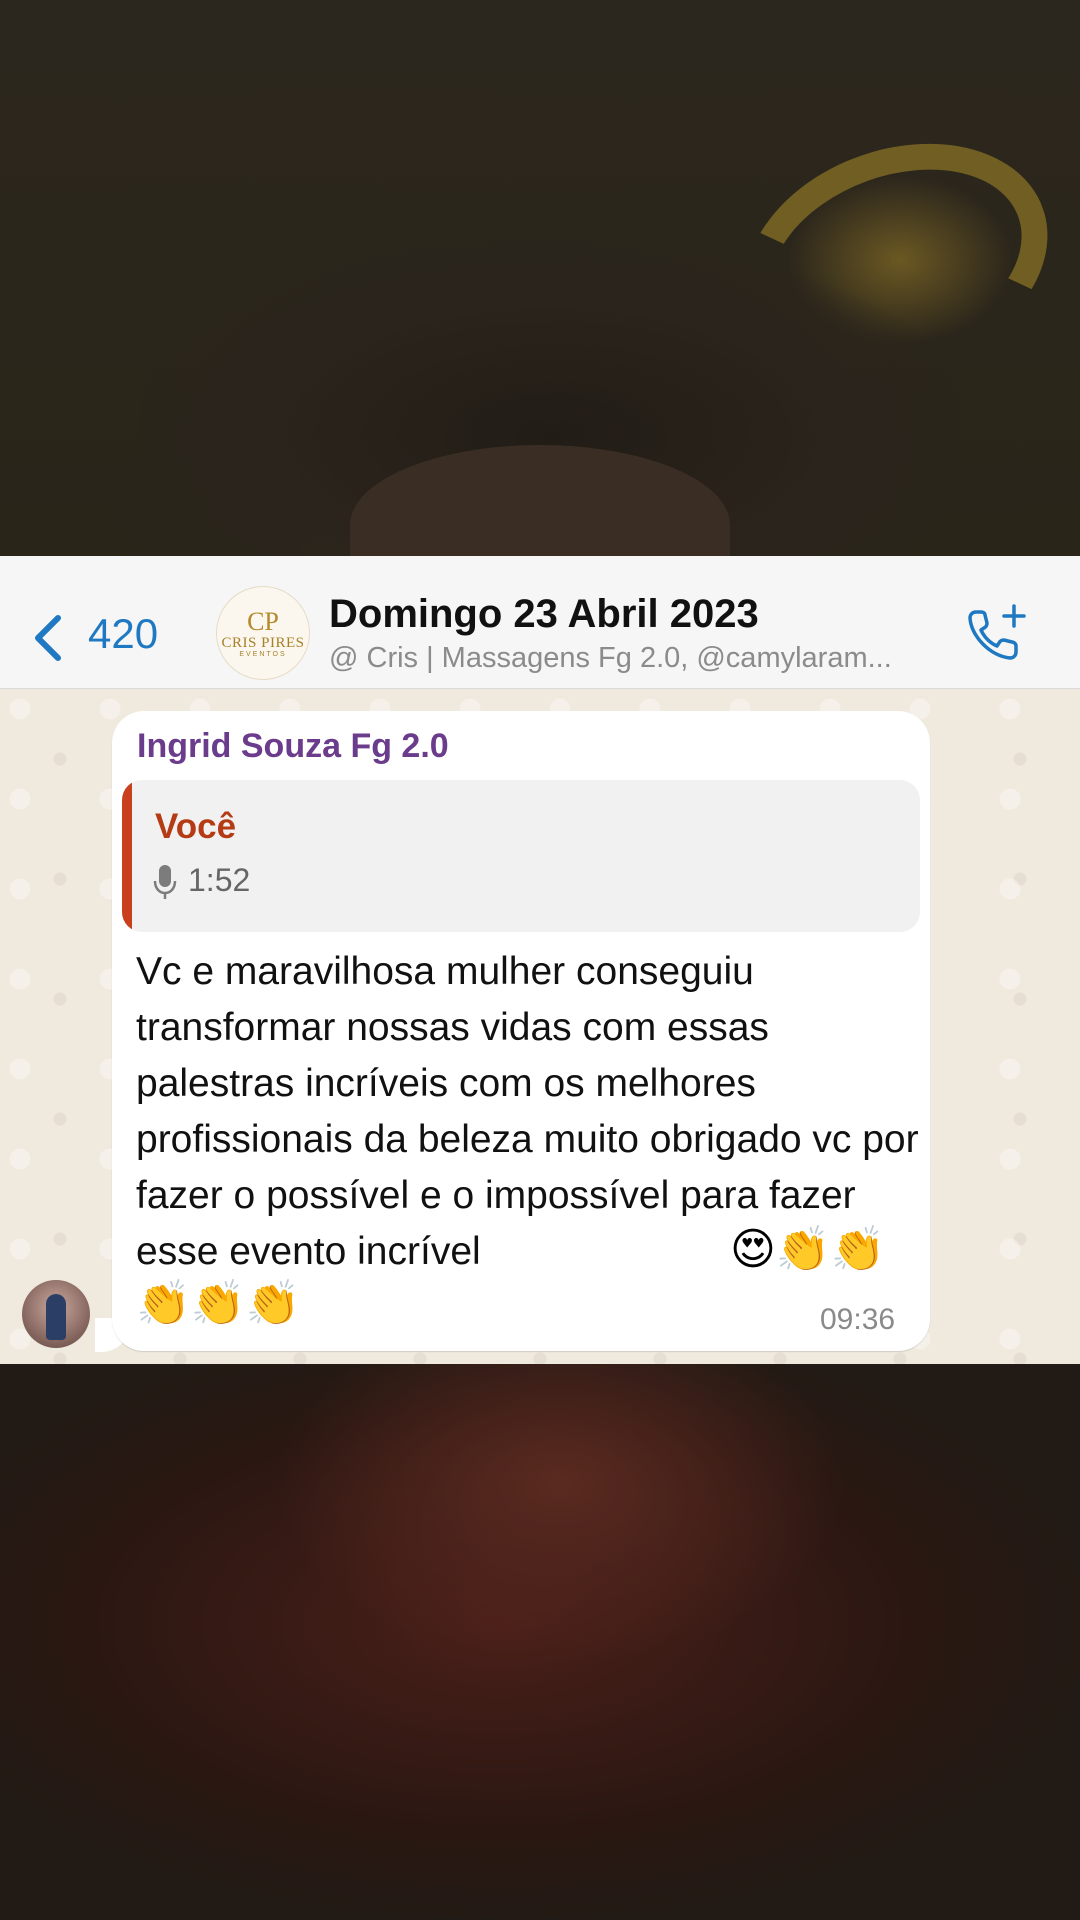 The width and height of the screenshot is (1080, 1920). What do you see at coordinates (263, 642) in the screenshot?
I see `group-avatar-brand: CRIS PIRES` at bounding box center [263, 642].